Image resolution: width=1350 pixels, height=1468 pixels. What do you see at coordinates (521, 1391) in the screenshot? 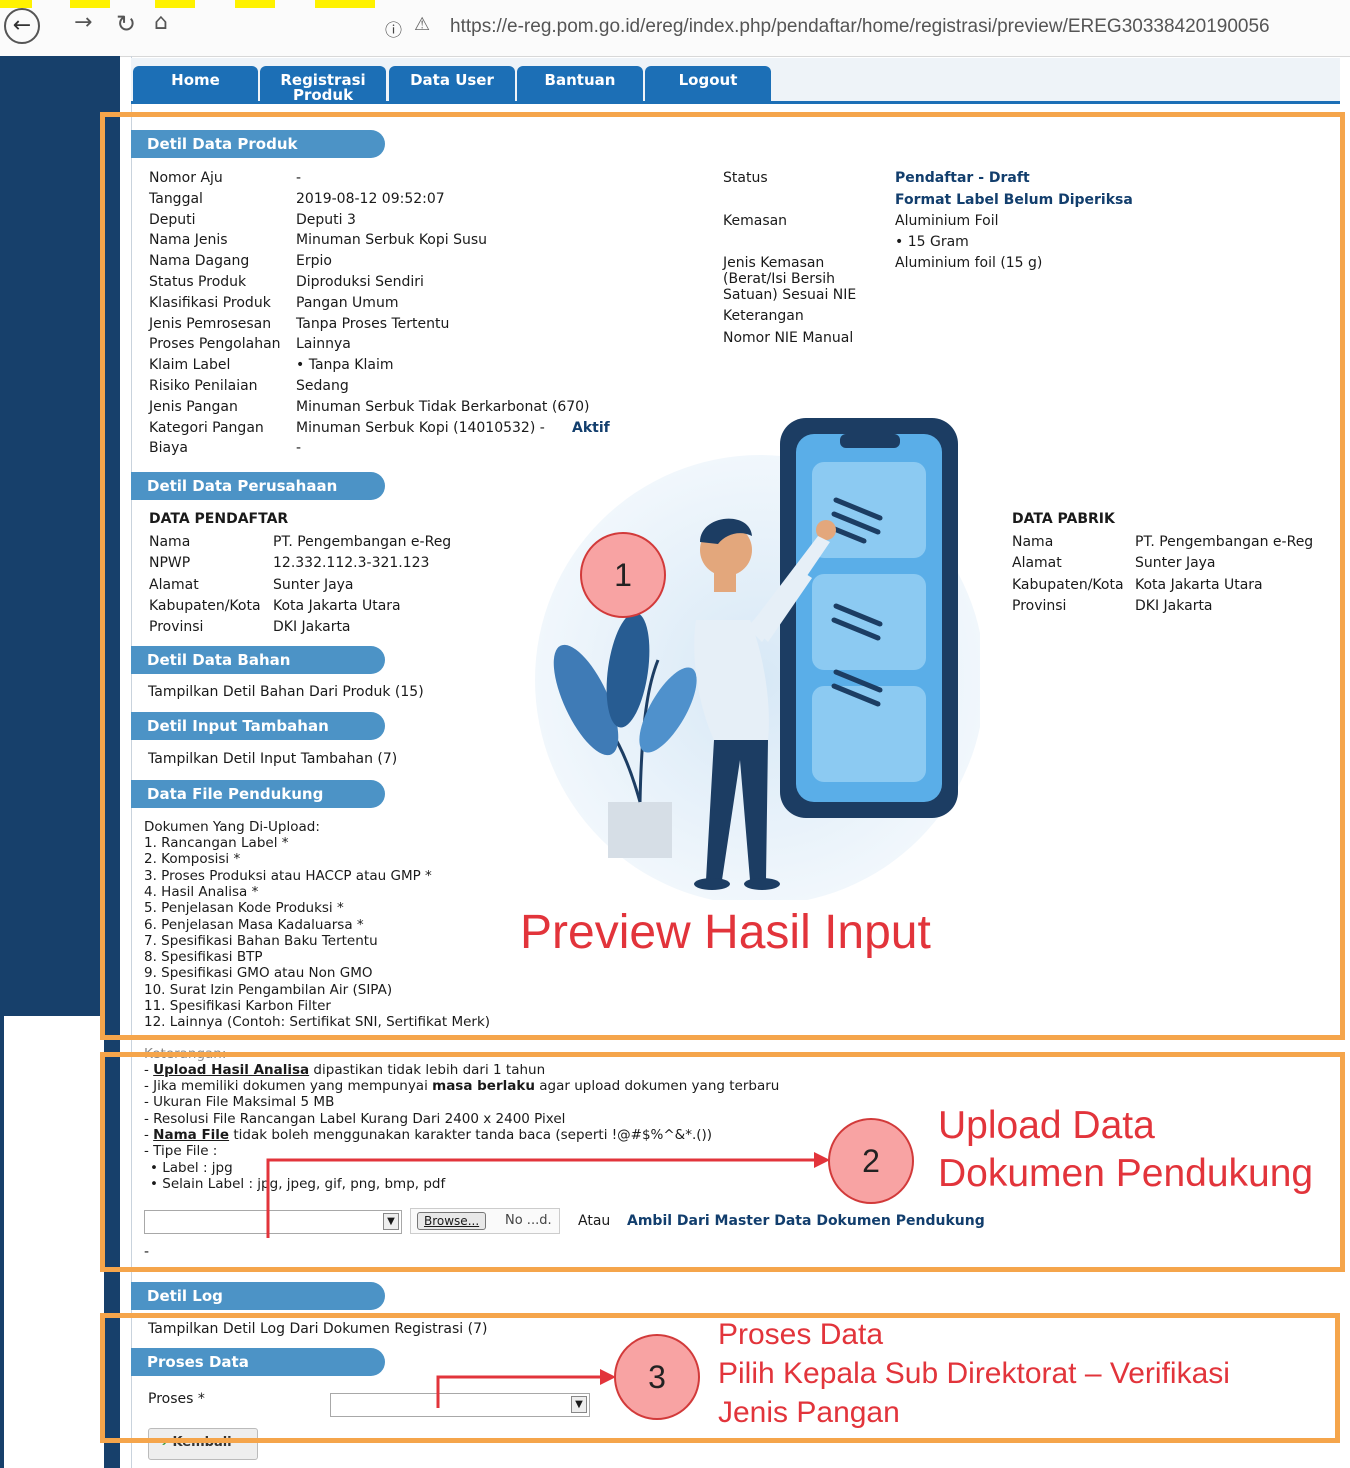
I see `proses-arrow` at bounding box center [521, 1391].